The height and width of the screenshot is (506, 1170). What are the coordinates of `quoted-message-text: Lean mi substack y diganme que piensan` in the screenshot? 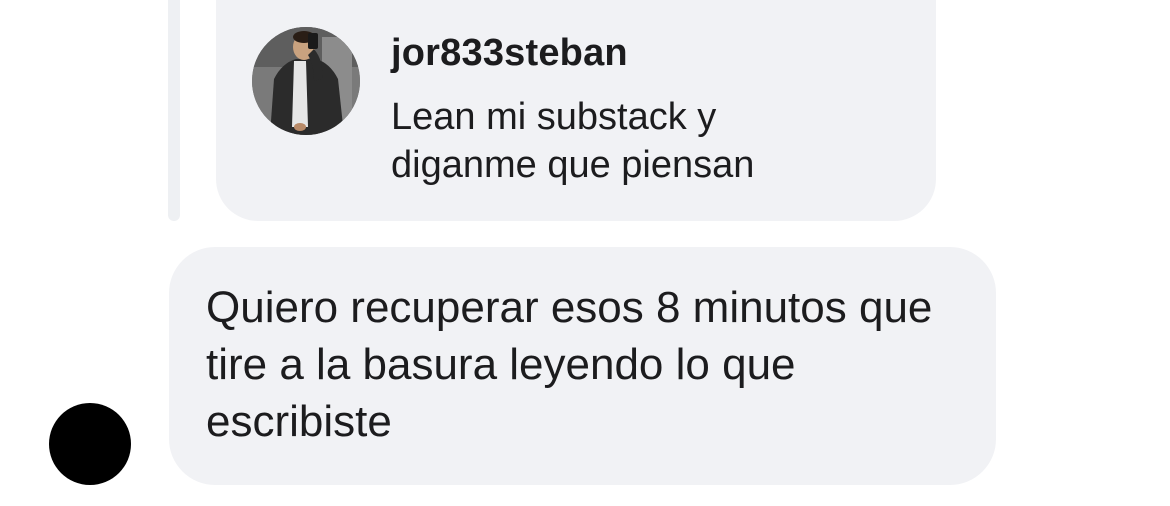 It's located at (573, 141).